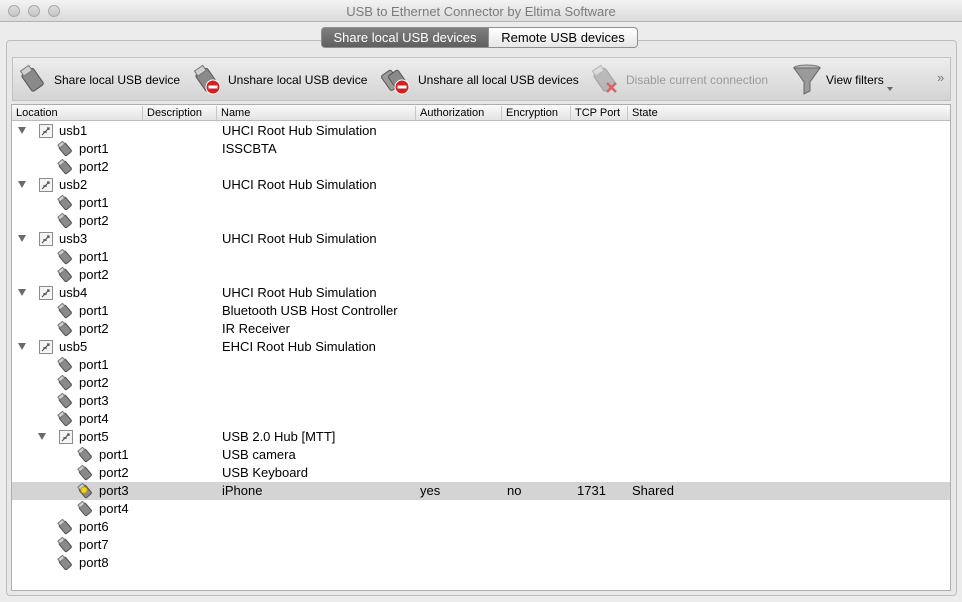 The width and height of the screenshot is (962, 602). What do you see at coordinates (73, 292) in the screenshot?
I see `row-location: usb4` at bounding box center [73, 292].